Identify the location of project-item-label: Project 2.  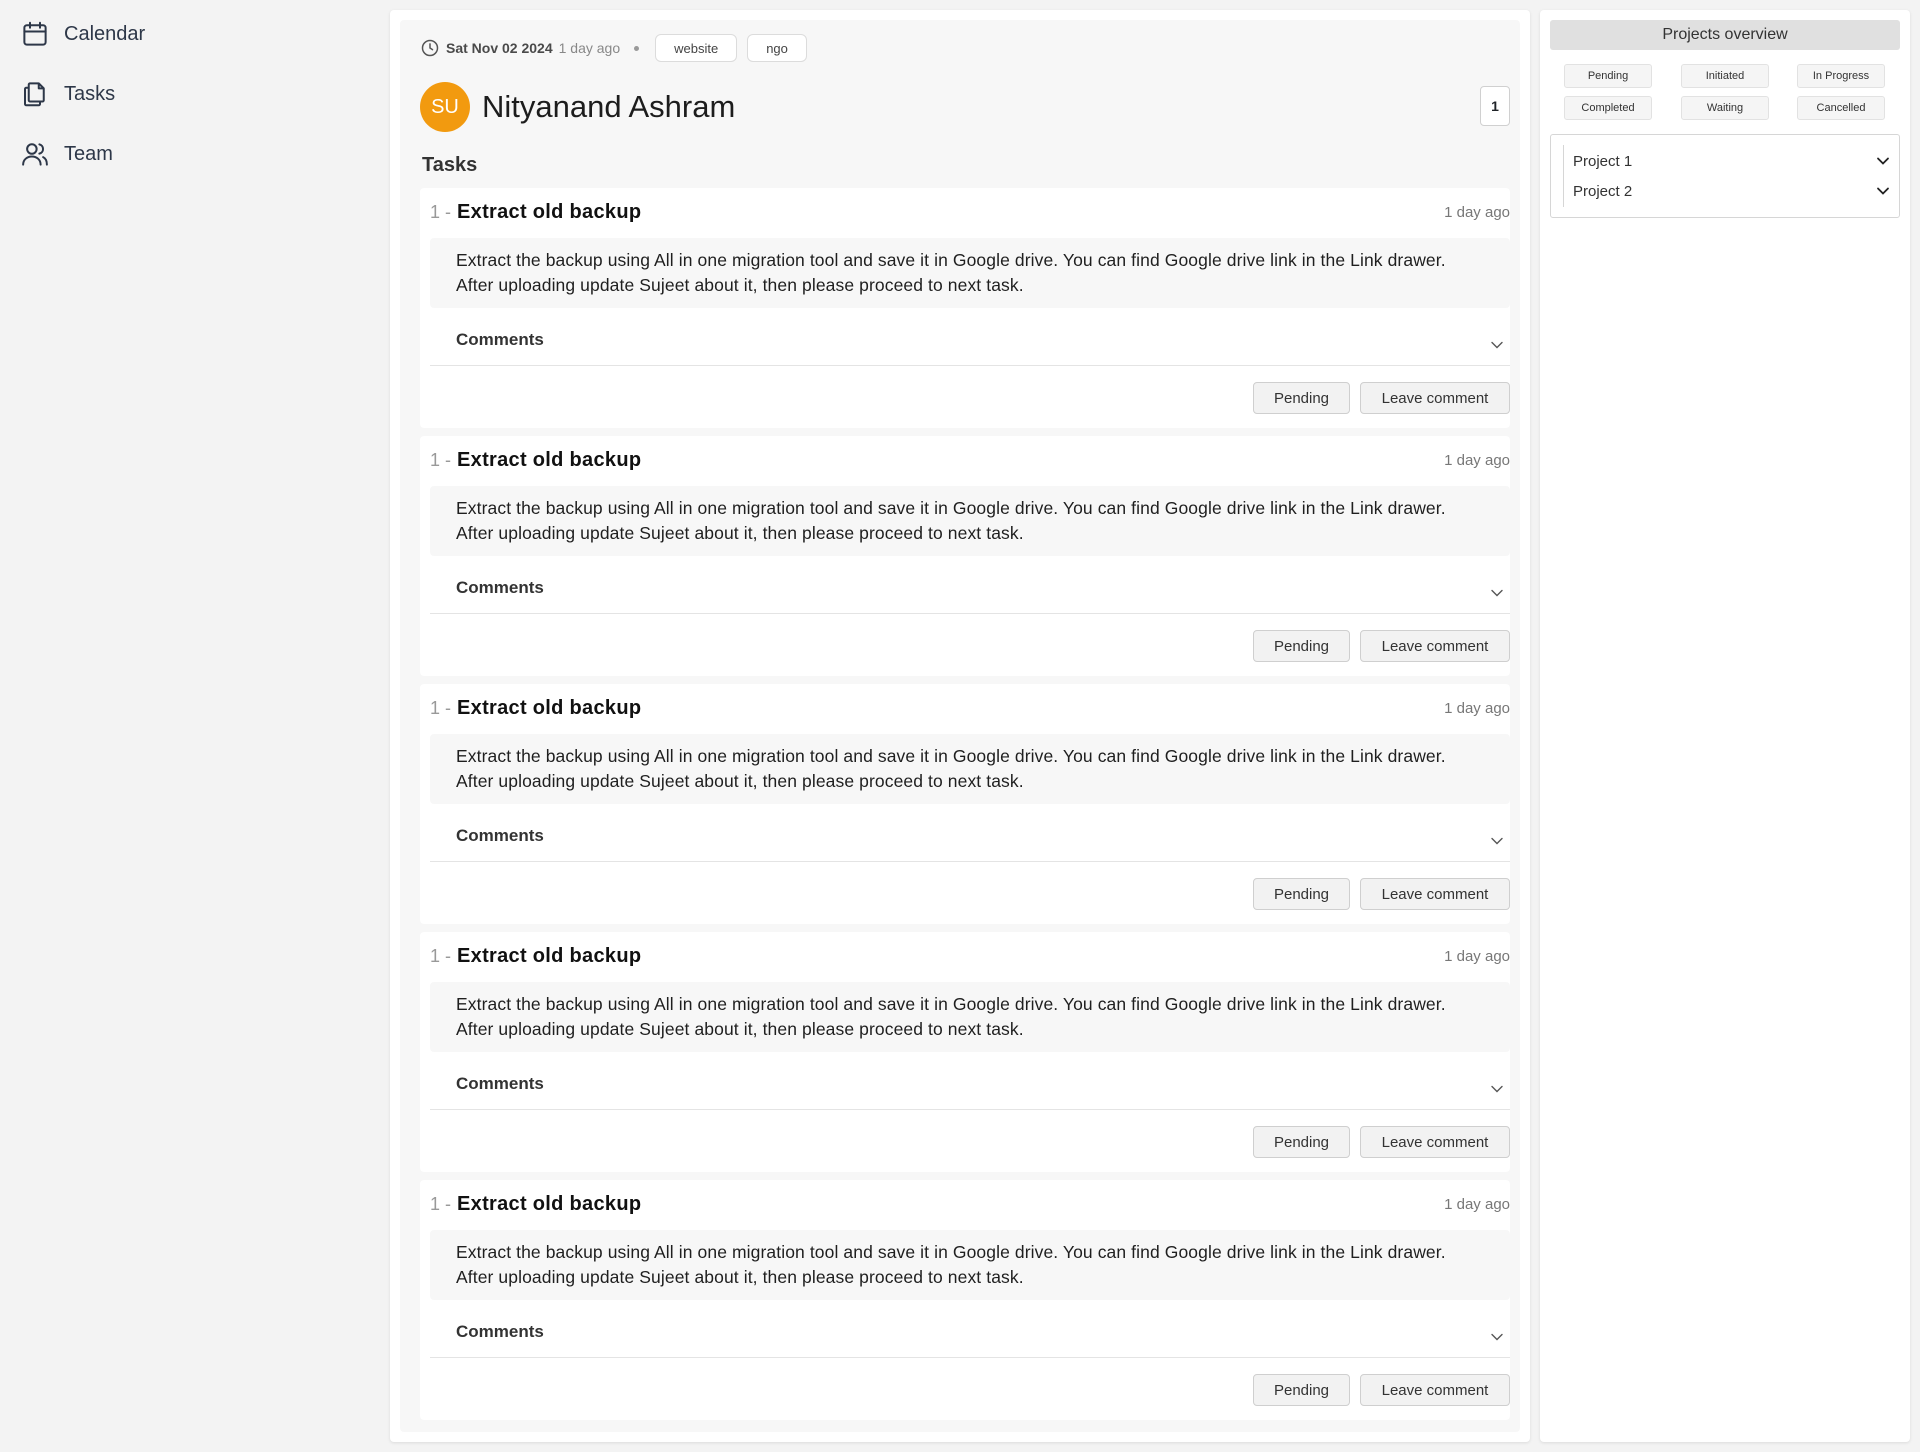
(1603, 191).